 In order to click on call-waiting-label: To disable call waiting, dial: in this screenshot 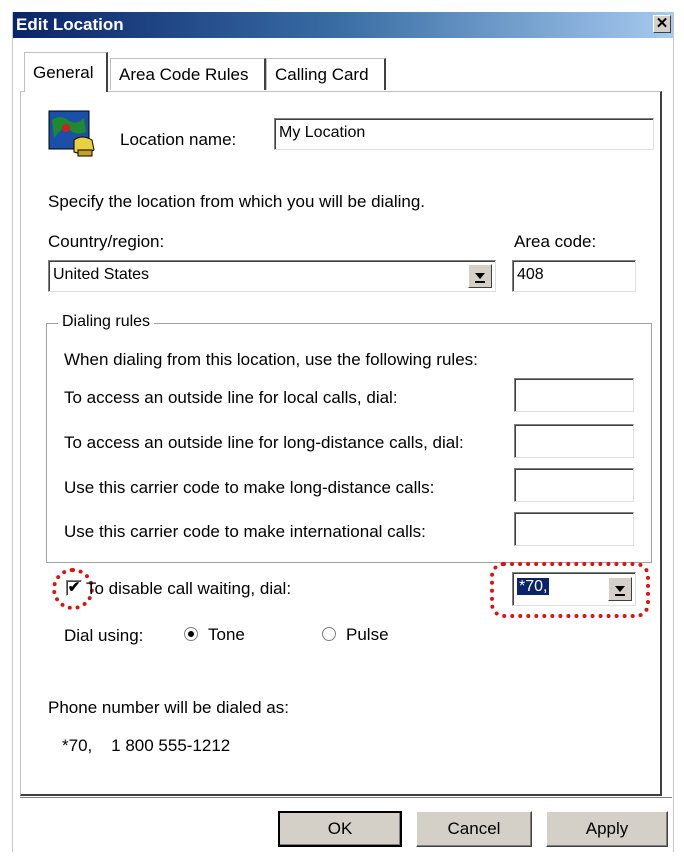, I will do `click(189, 588)`.